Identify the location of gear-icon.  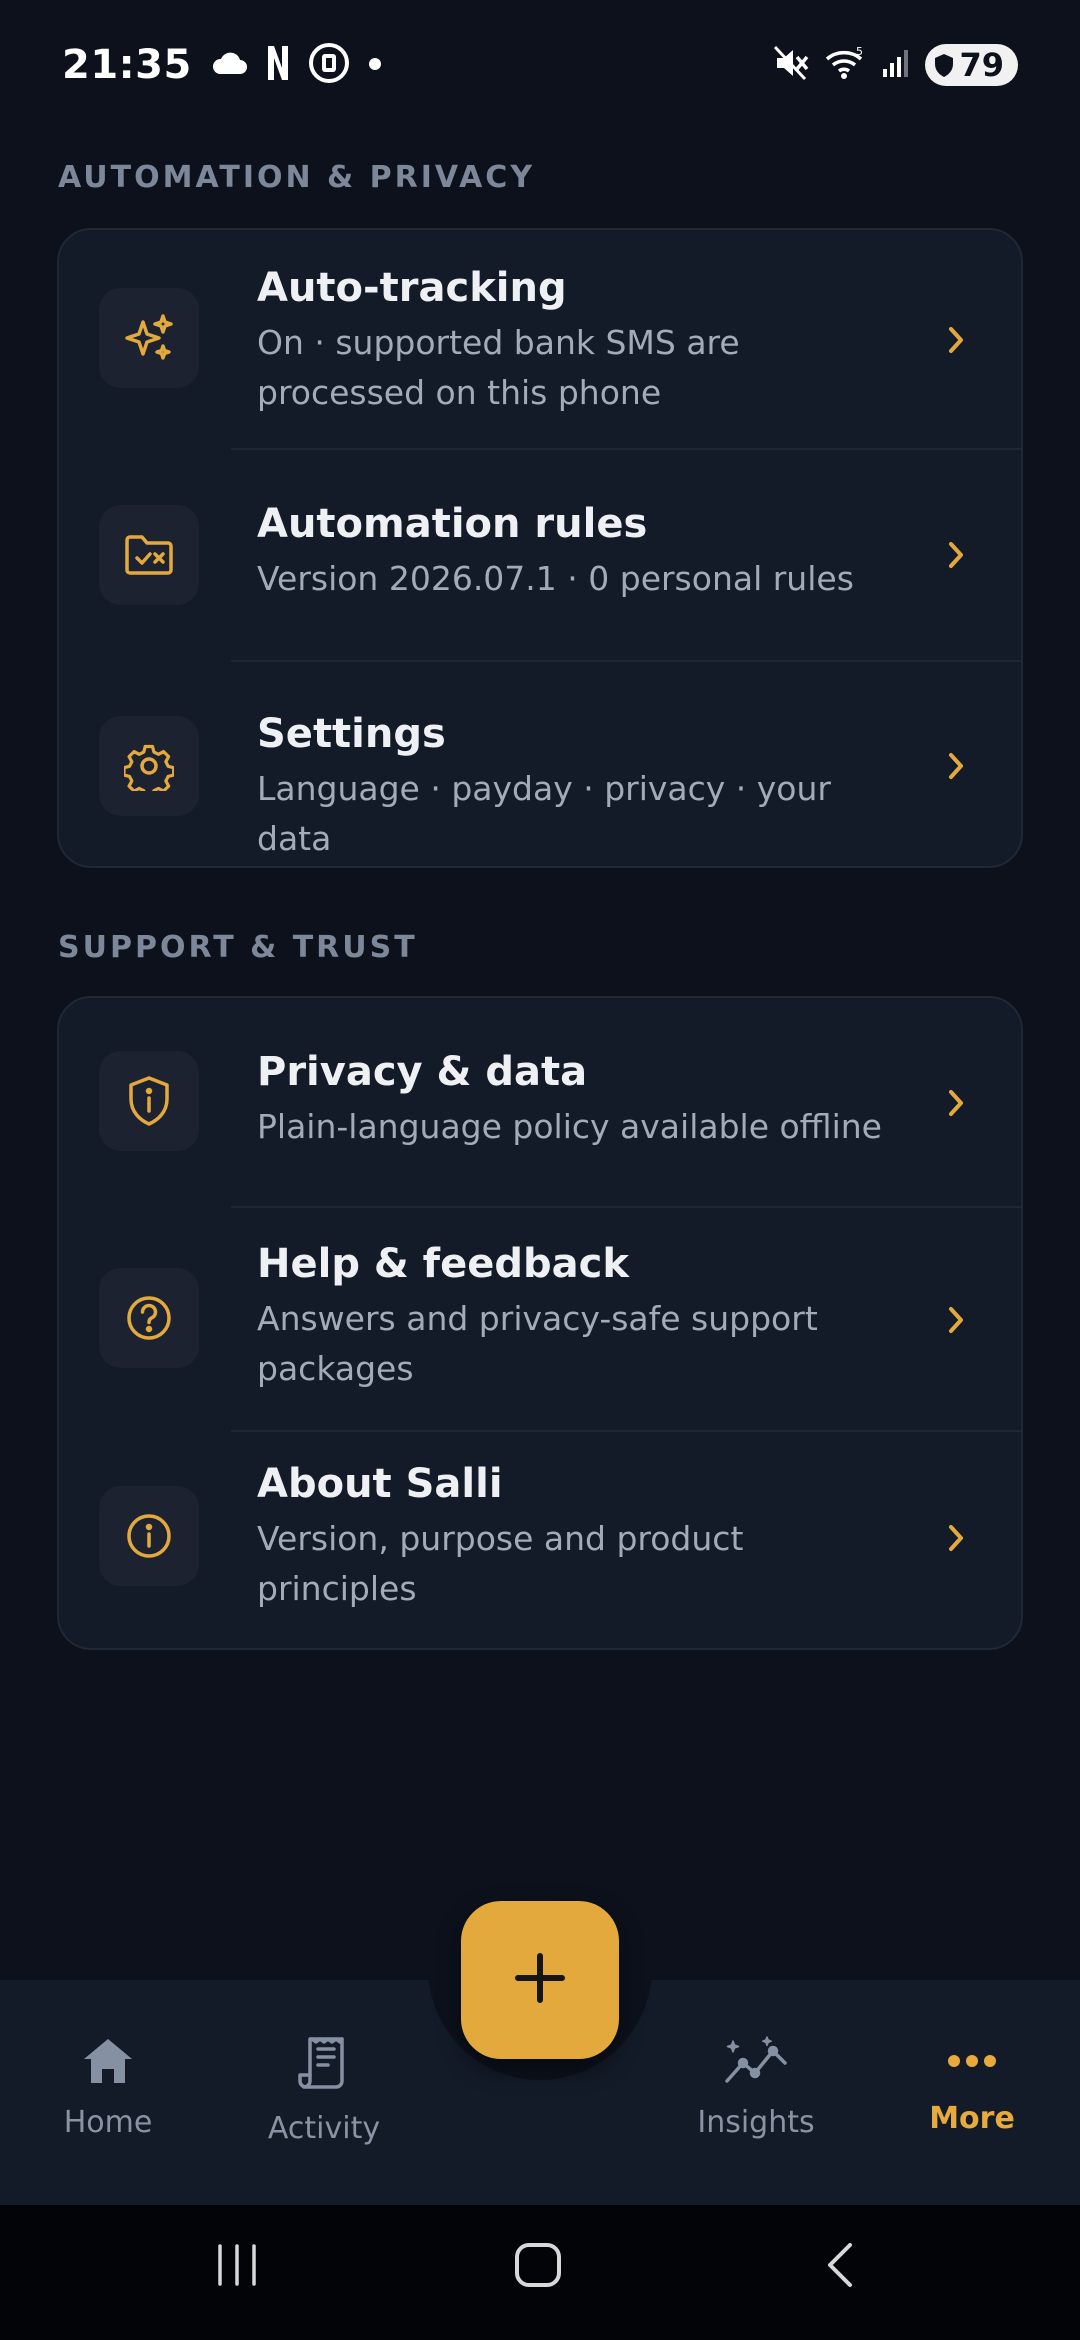
(149, 766).